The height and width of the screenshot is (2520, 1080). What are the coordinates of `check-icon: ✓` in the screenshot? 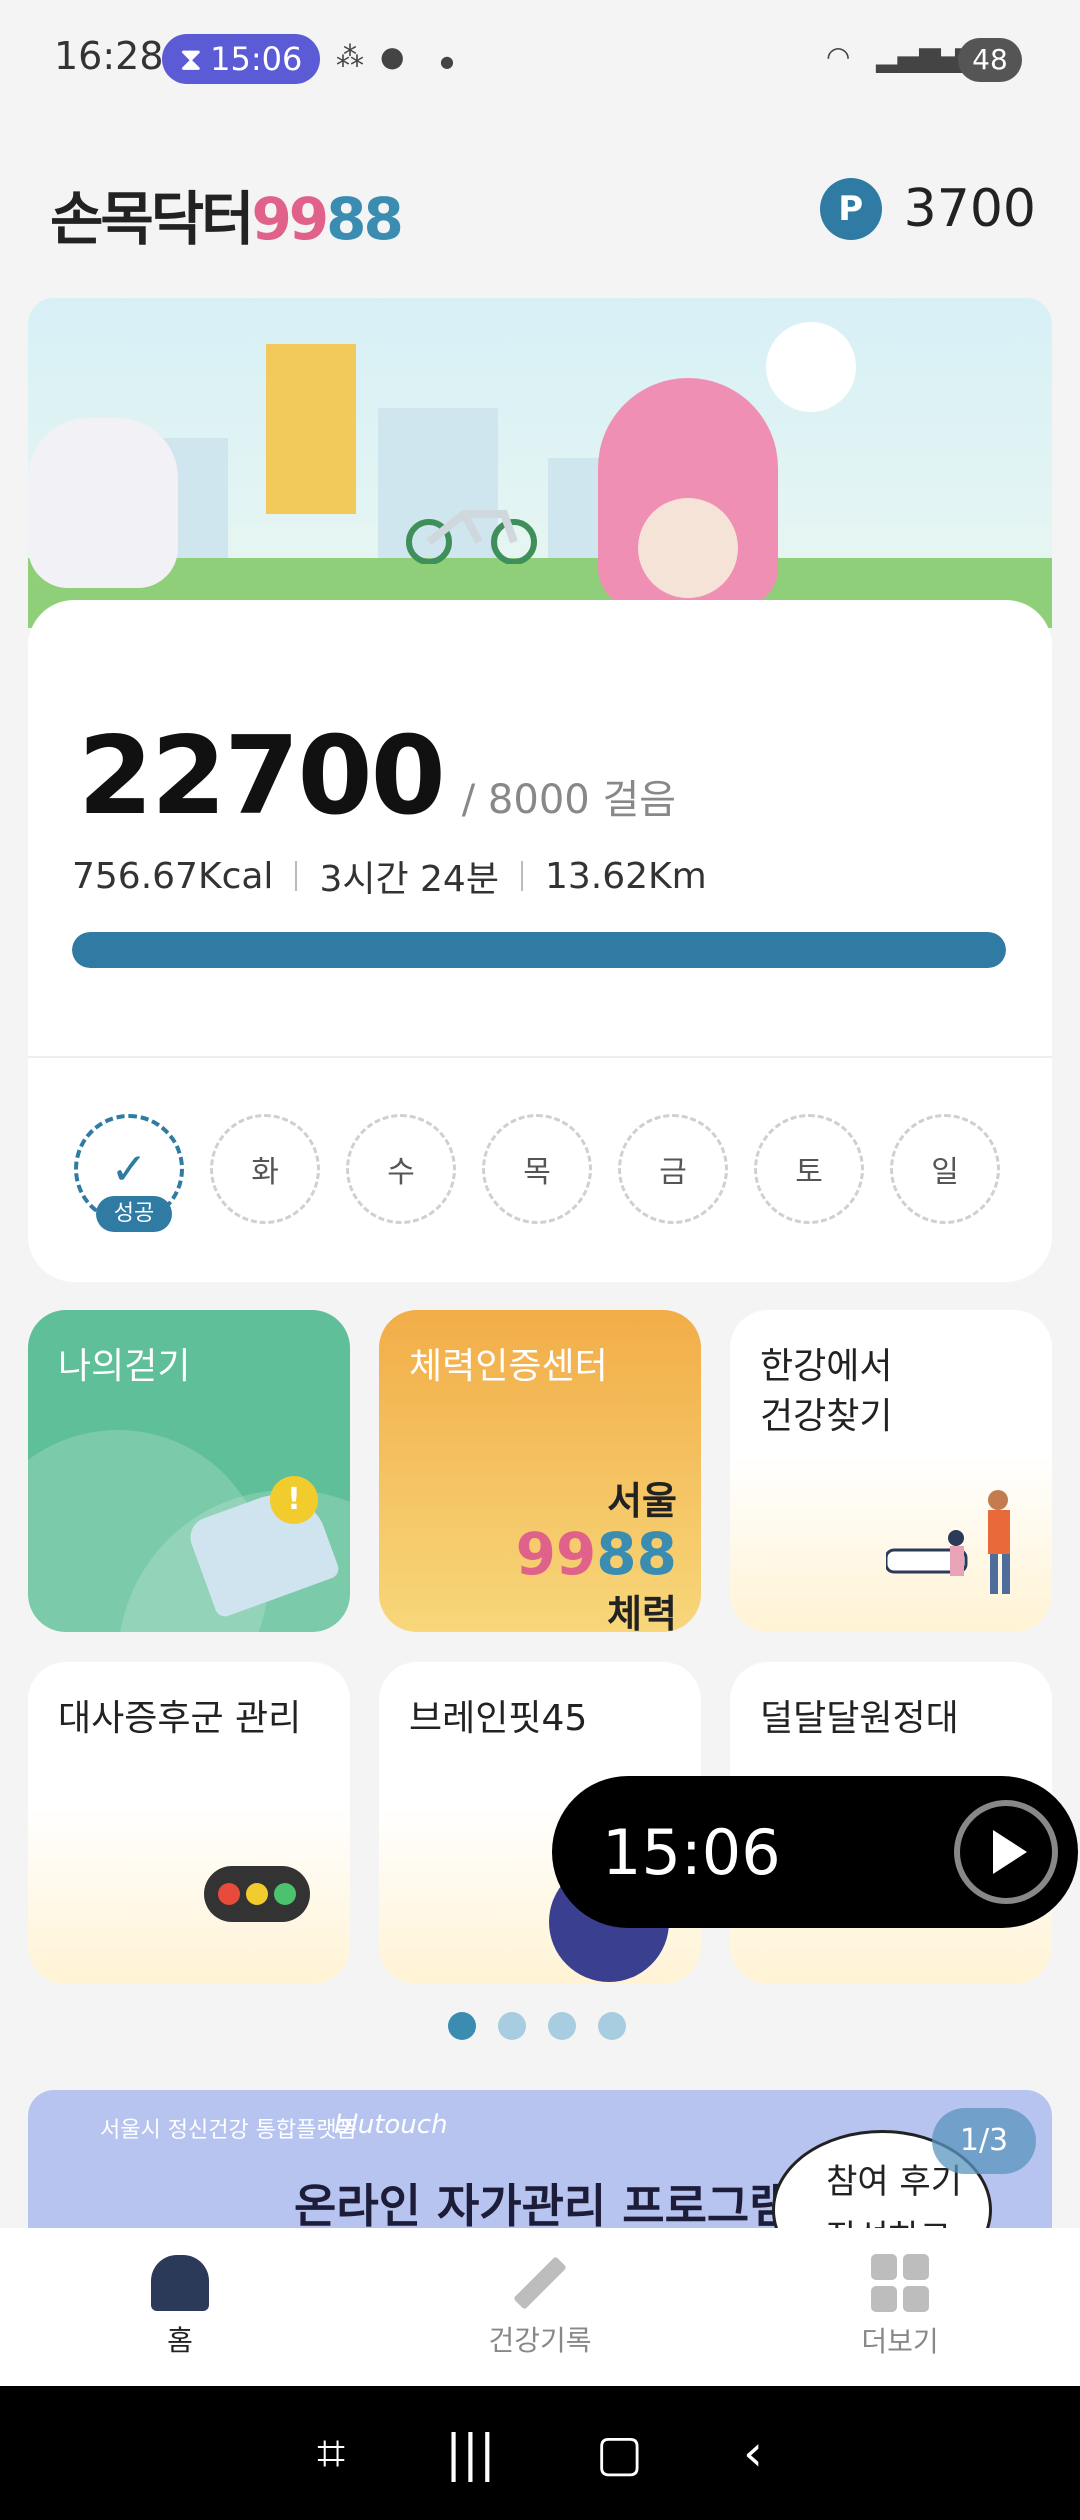 It's located at (129, 1169).